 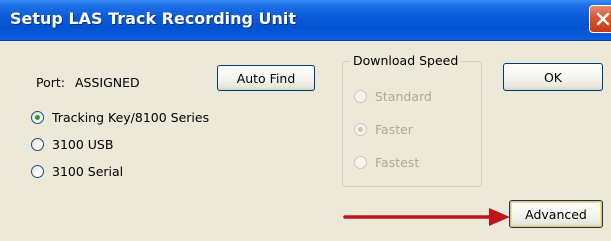 What do you see at coordinates (50, 82) in the screenshot?
I see `port-label: Port:` at bounding box center [50, 82].